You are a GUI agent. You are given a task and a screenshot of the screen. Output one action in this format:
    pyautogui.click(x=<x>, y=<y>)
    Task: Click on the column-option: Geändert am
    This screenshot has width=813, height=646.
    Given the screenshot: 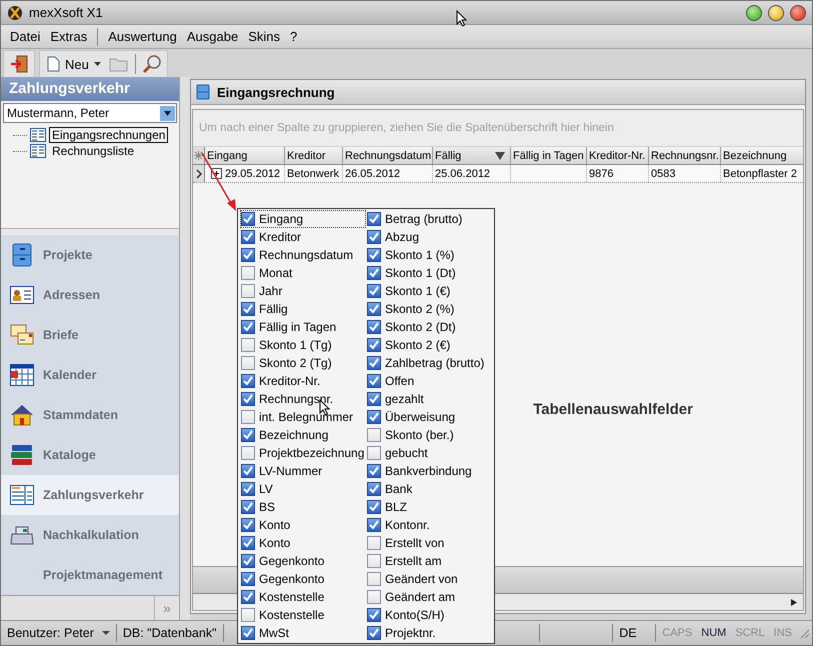 What is the action you would take?
    pyautogui.click(x=428, y=597)
    